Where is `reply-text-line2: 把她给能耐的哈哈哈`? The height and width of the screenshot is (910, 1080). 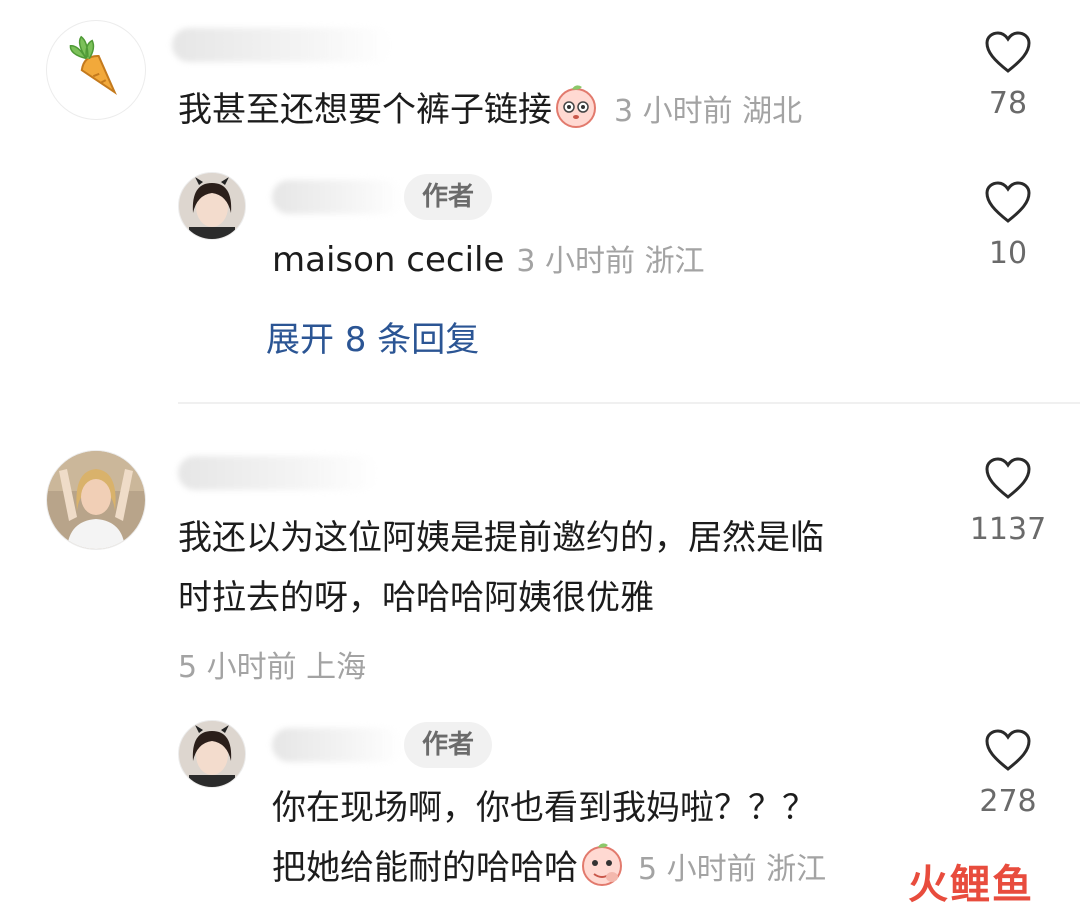
reply-text-line2: 把她给能耐的哈哈哈 is located at coordinates (425, 868).